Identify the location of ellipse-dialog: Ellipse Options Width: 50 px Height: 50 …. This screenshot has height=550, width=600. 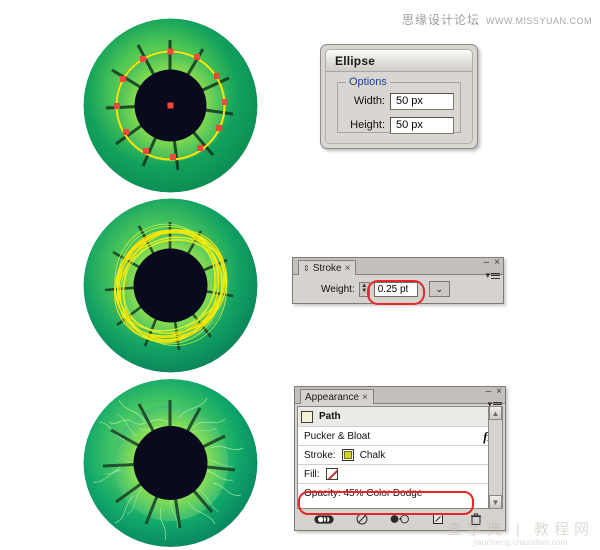
(399, 96).